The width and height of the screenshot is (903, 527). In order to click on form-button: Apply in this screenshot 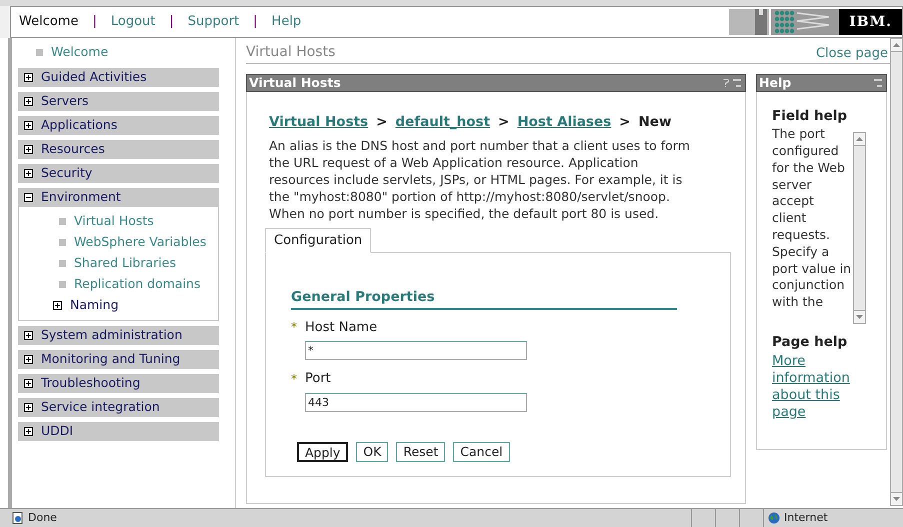, I will do `click(322, 452)`.